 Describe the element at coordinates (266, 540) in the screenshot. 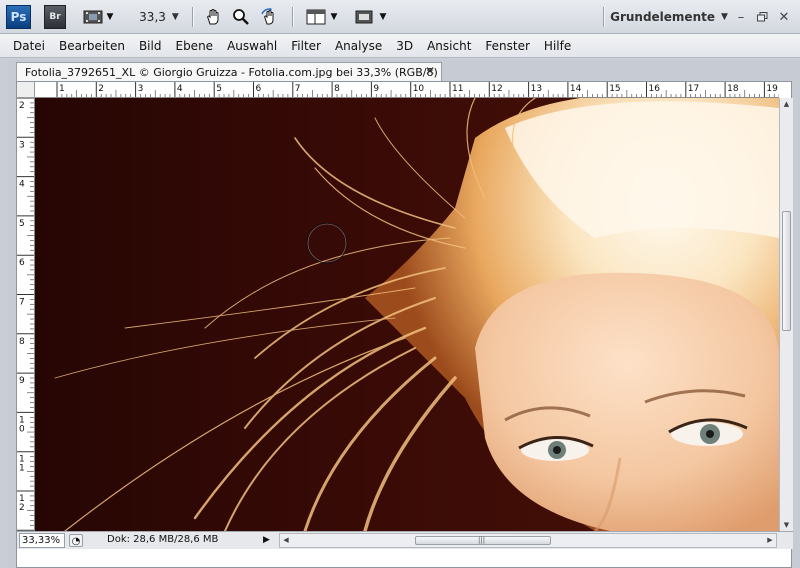

I see `status-menu-arrow-icon: ▶` at that location.